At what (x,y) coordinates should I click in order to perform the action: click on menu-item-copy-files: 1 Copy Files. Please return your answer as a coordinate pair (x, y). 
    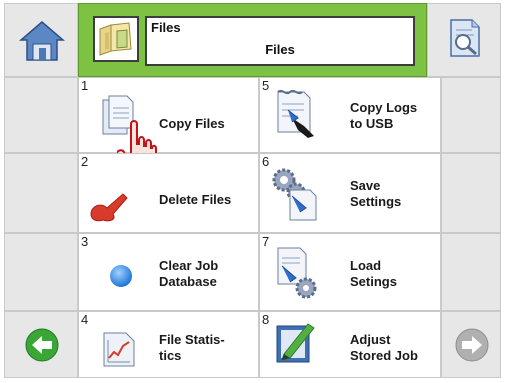
    Looking at the image, I should click on (168, 128).